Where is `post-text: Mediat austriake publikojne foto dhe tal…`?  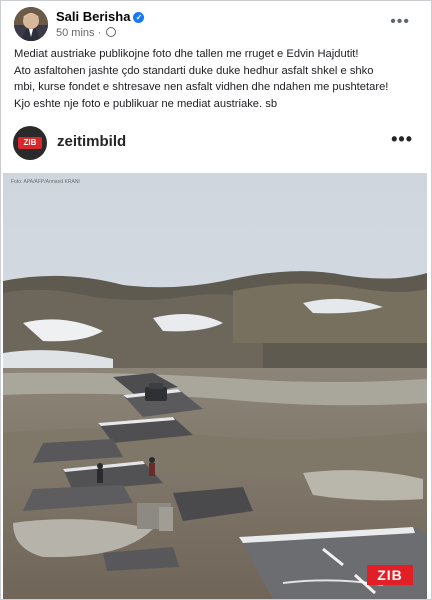
post-text: Mediat austriake publikojne foto dhe tal… is located at coordinates (216, 79).